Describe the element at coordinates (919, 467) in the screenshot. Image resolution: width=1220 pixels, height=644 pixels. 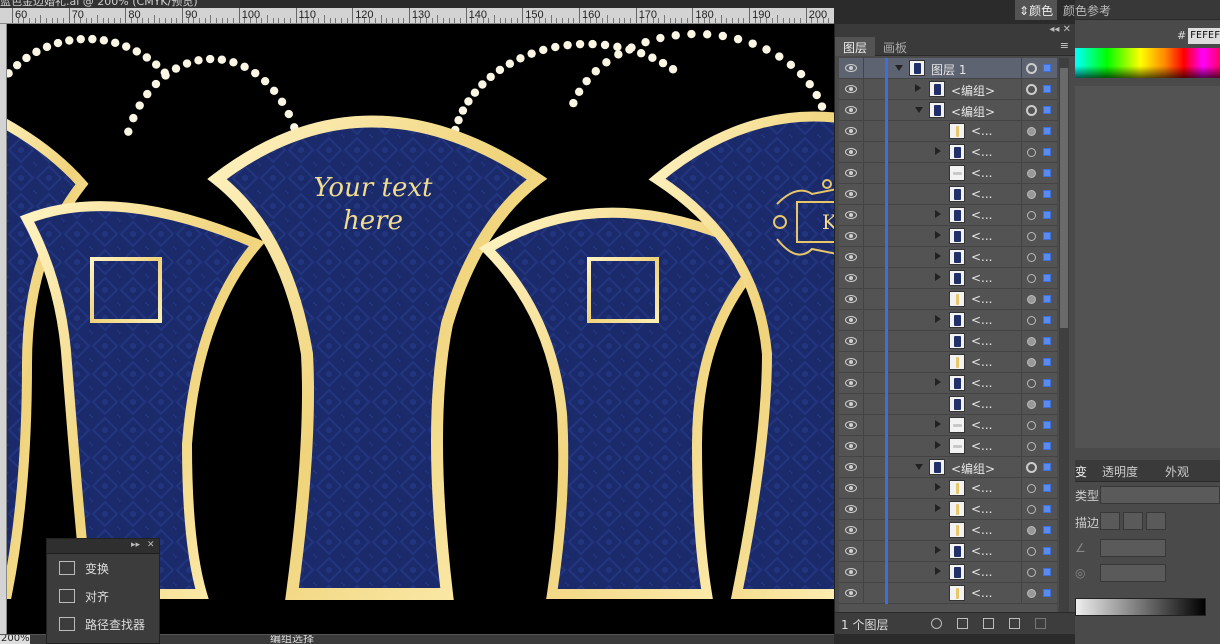
I see `collapse-triangle-icon` at that location.